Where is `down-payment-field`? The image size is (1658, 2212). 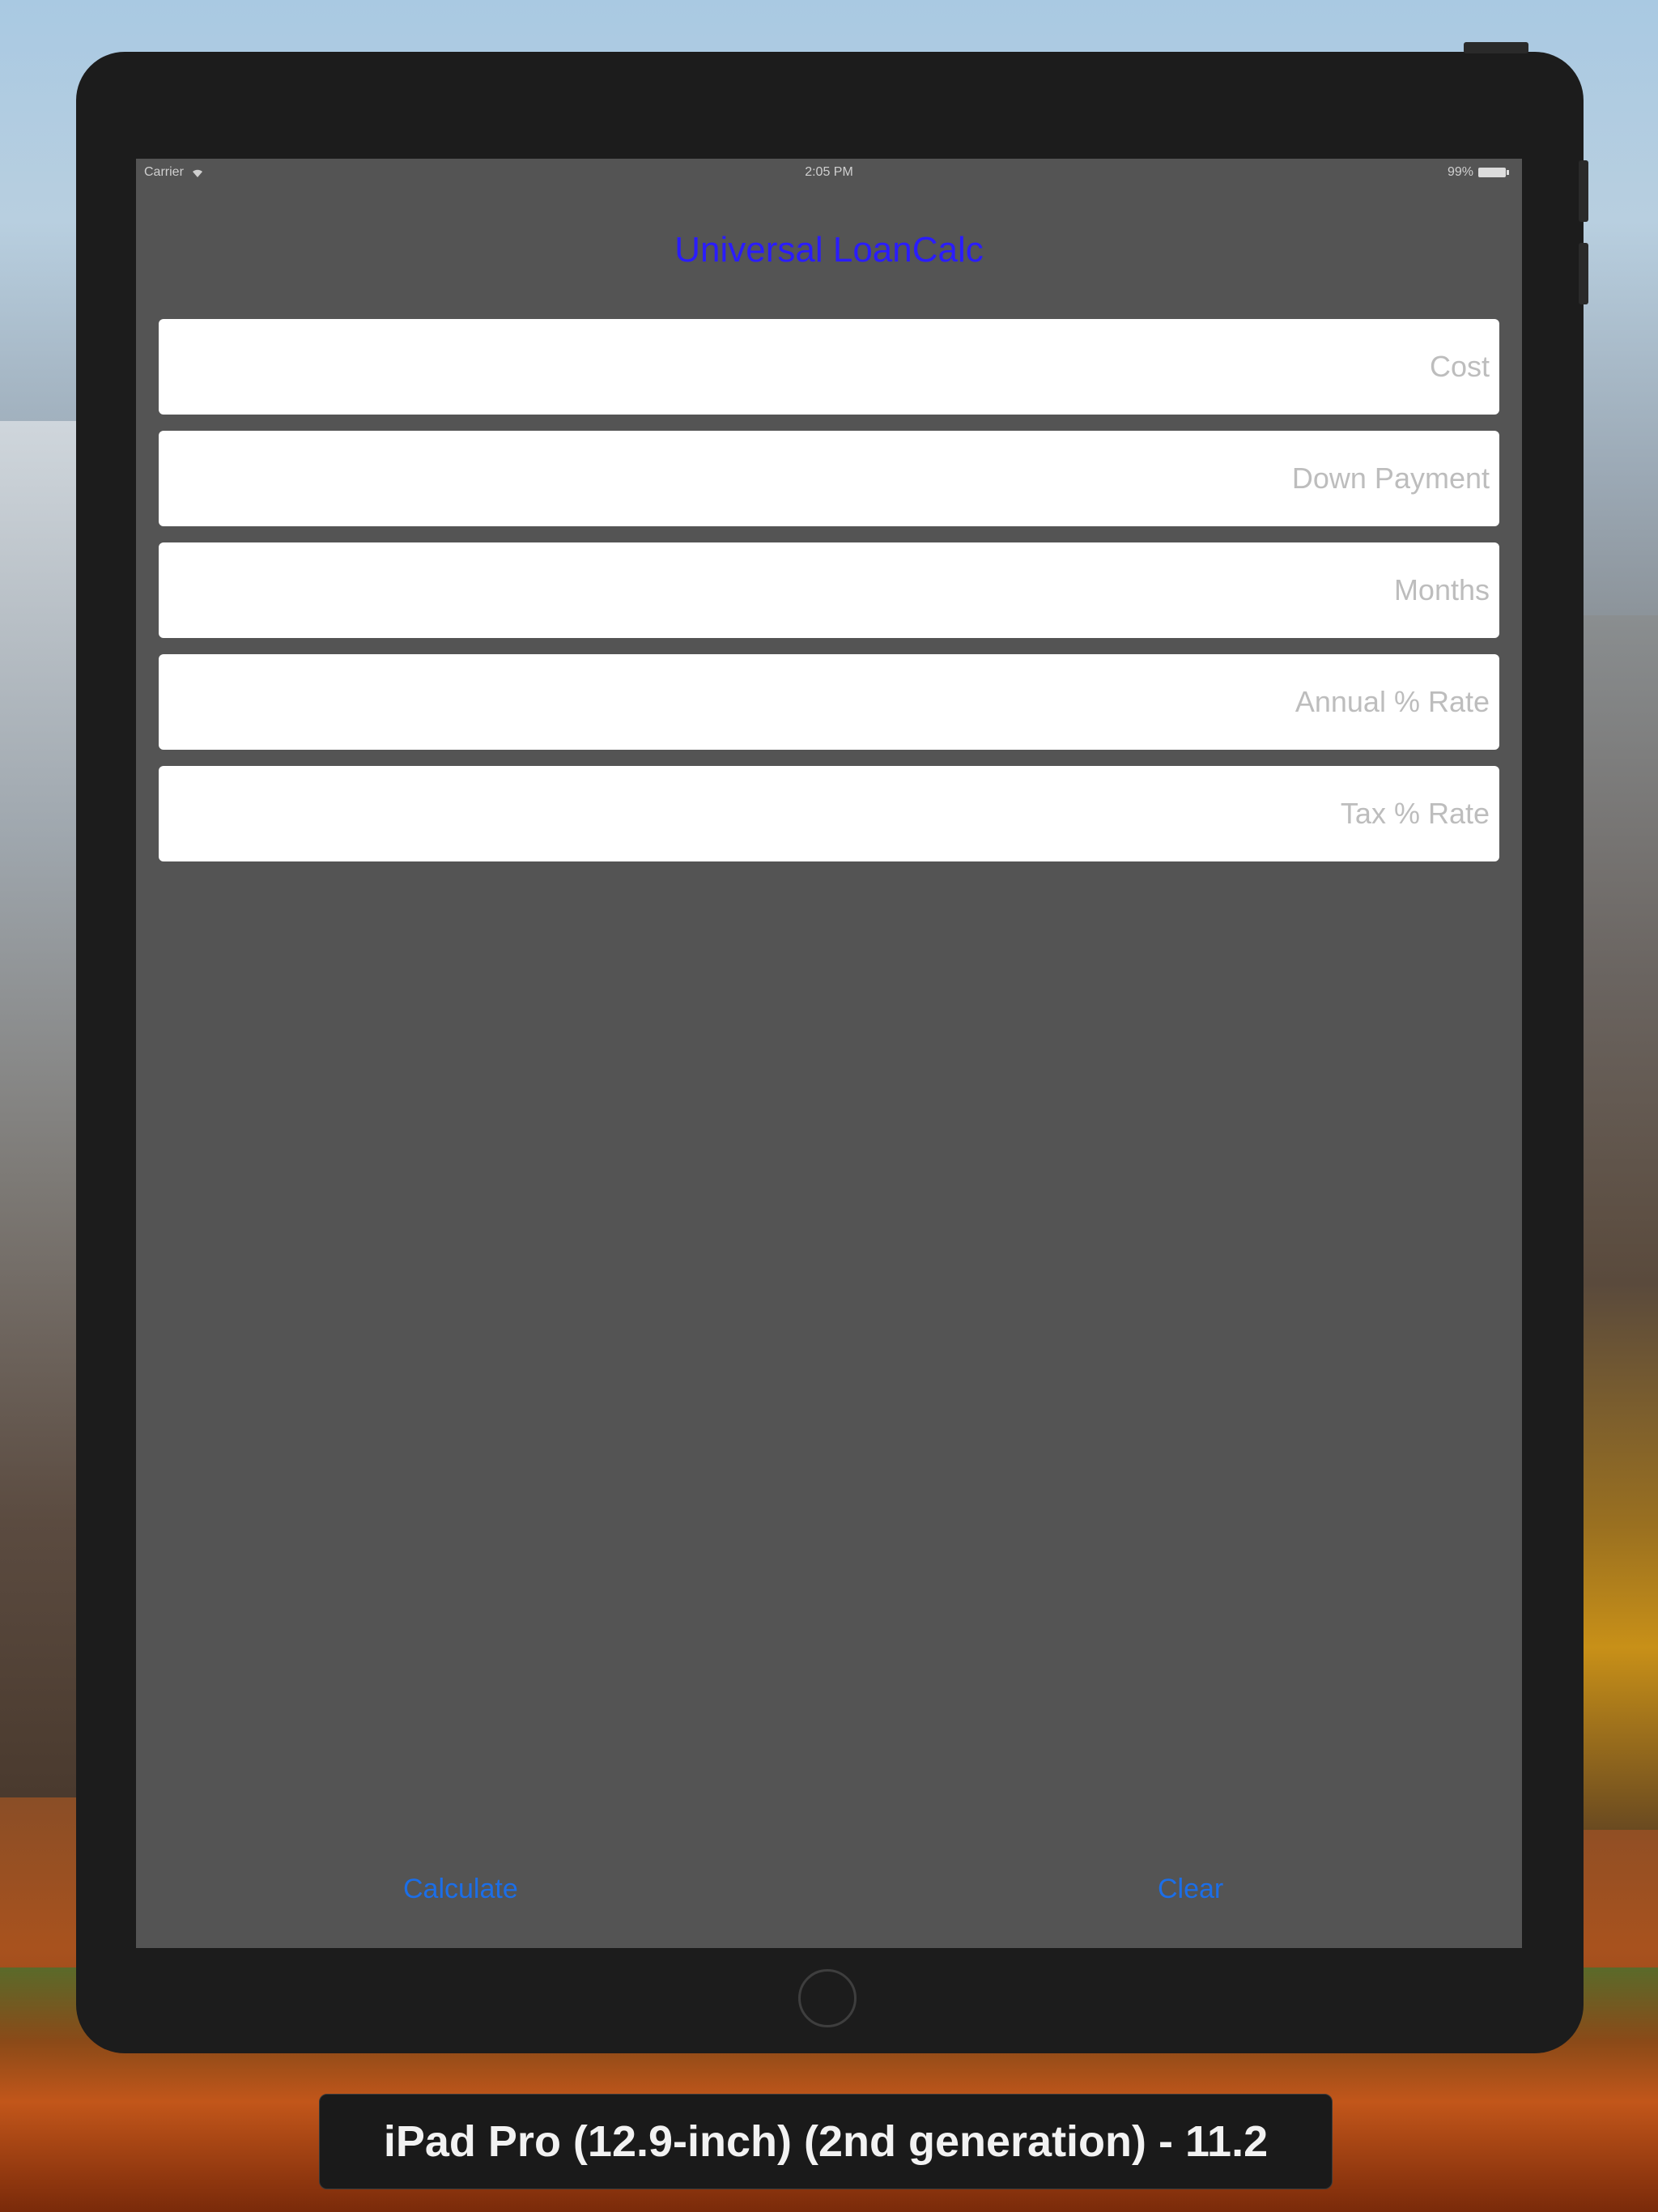 down-payment-field is located at coordinates (829, 479).